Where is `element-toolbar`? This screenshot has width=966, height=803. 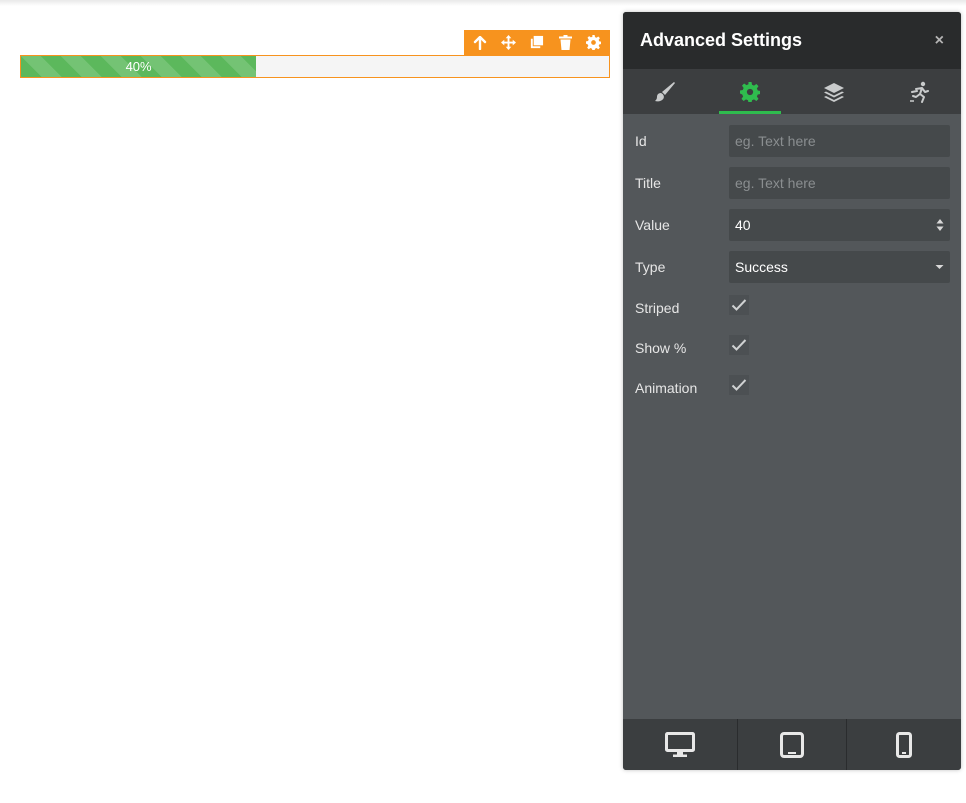 element-toolbar is located at coordinates (537, 42).